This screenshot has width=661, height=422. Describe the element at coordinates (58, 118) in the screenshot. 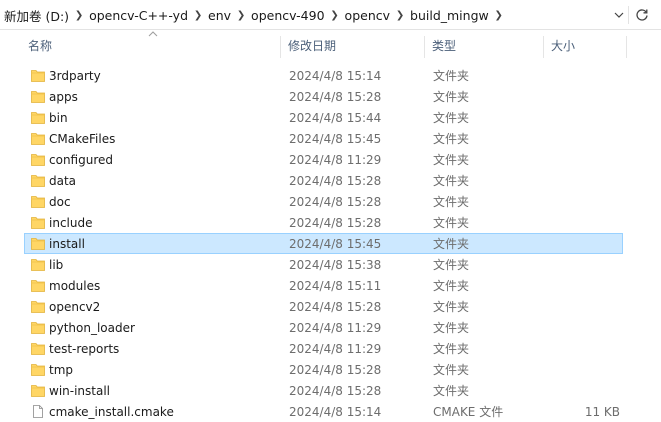

I see `file-name: bin` at that location.